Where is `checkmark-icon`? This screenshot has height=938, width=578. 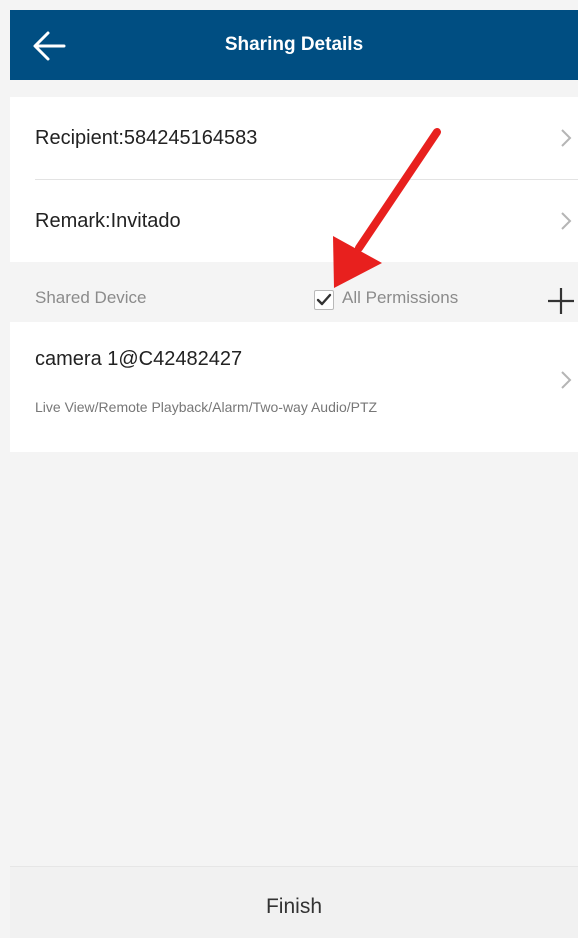
checkmark-icon is located at coordinates (324, 299).